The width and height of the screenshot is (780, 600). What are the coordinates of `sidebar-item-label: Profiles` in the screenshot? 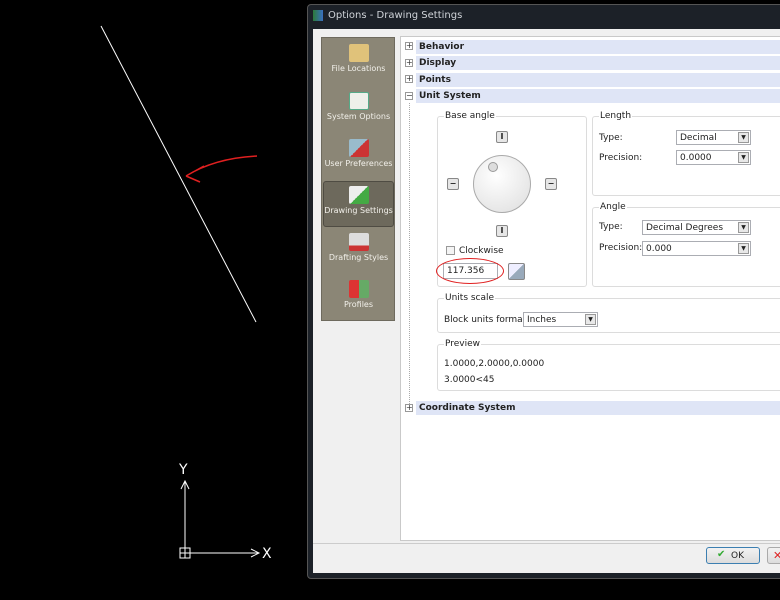 It's located at (358, 304).